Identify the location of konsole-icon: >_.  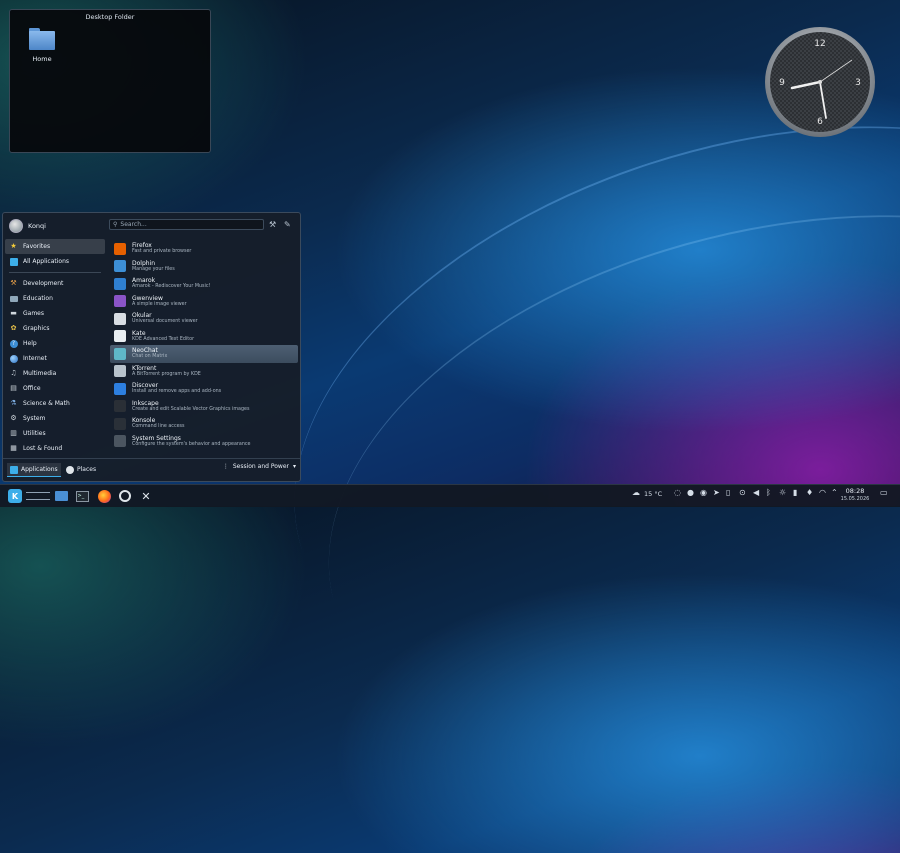
(82, 496).